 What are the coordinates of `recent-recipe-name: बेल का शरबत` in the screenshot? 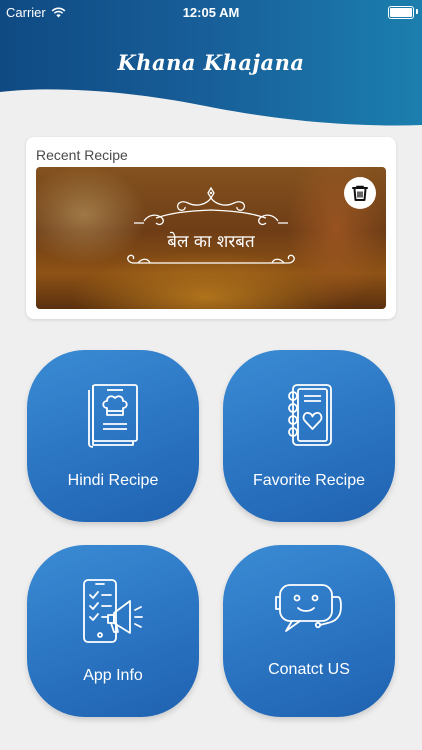 It's located at (211, 242).